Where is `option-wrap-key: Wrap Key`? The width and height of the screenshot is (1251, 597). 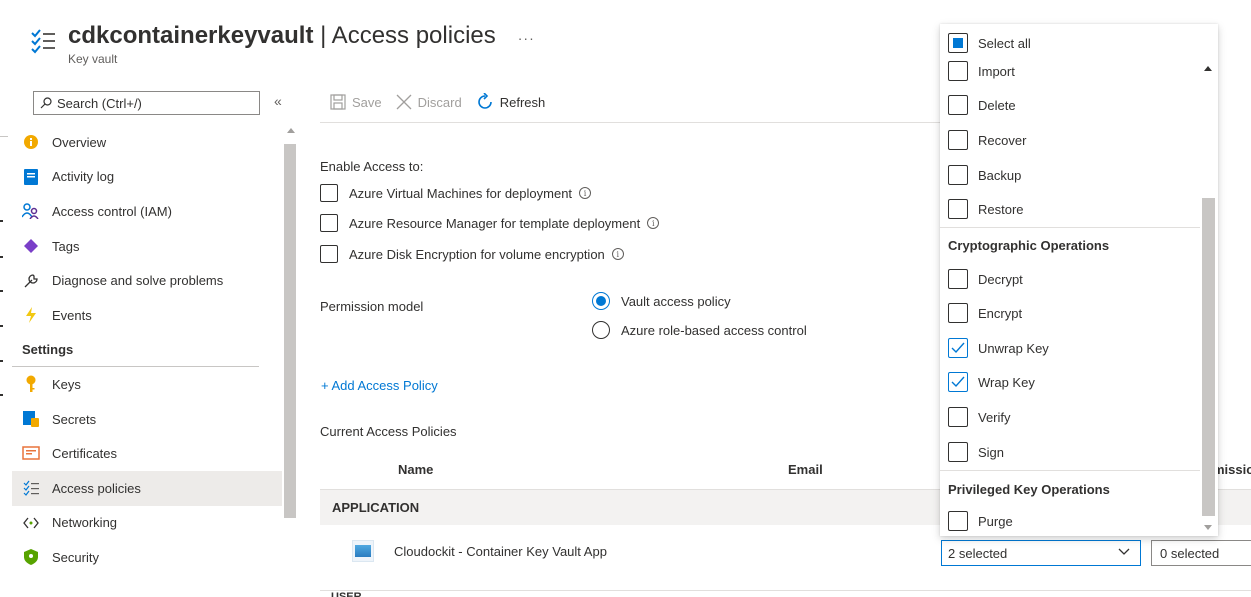 option-wrap-key: Wrap Key is located at coordinates (991, 382).